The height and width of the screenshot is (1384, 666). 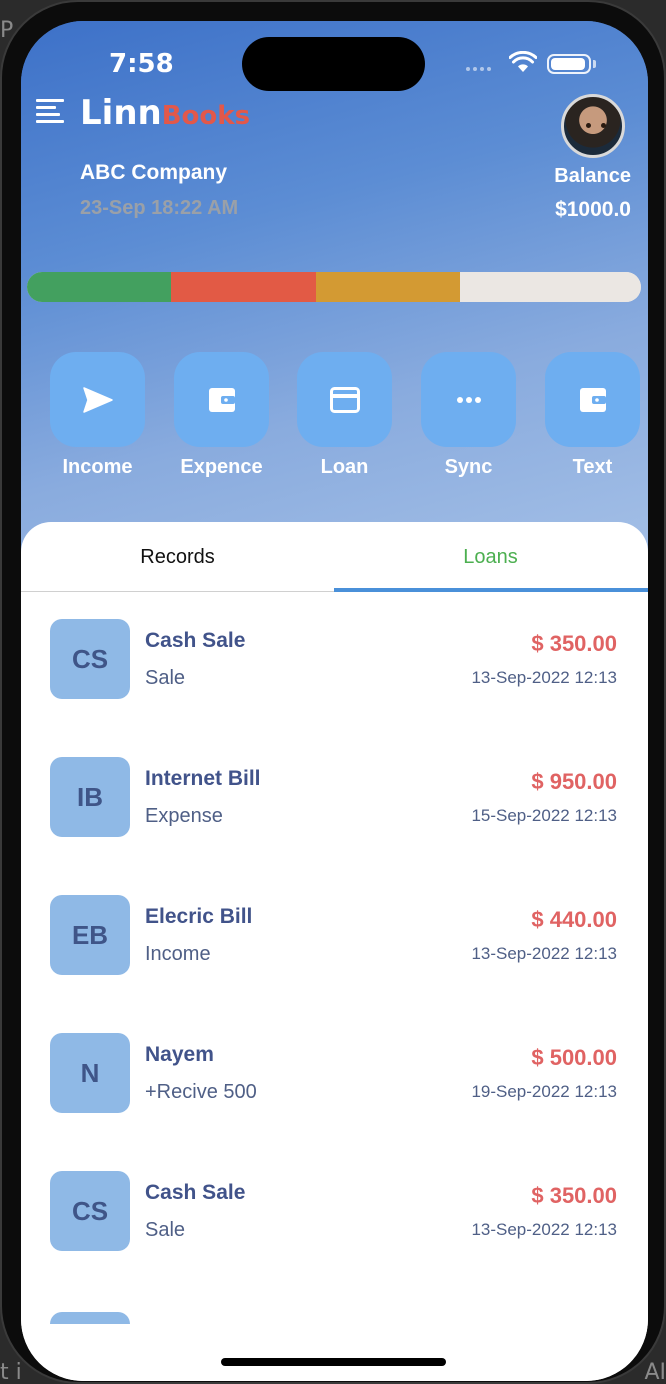 I want to click on company-datetime: 23-Sep 18:22 AM, so click(x=159, y=208).